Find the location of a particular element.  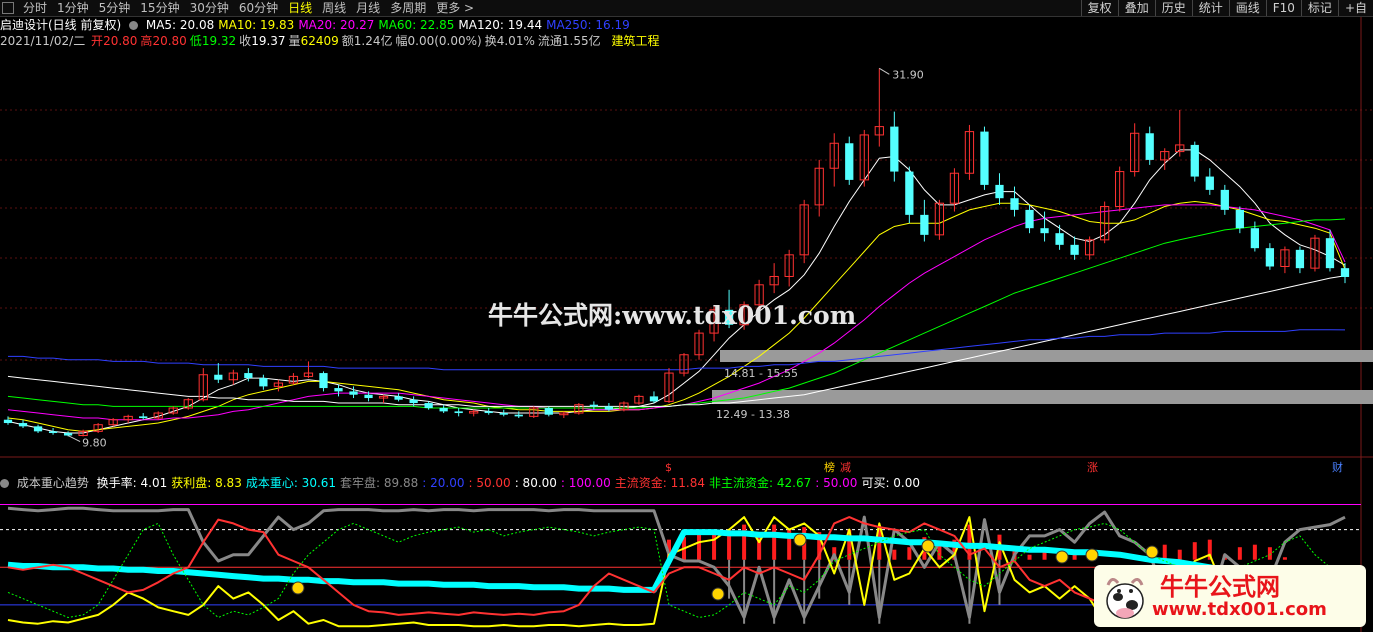

indicator-legend-item-0: 换手率: 4.01 is located at coordinates (132, 483).